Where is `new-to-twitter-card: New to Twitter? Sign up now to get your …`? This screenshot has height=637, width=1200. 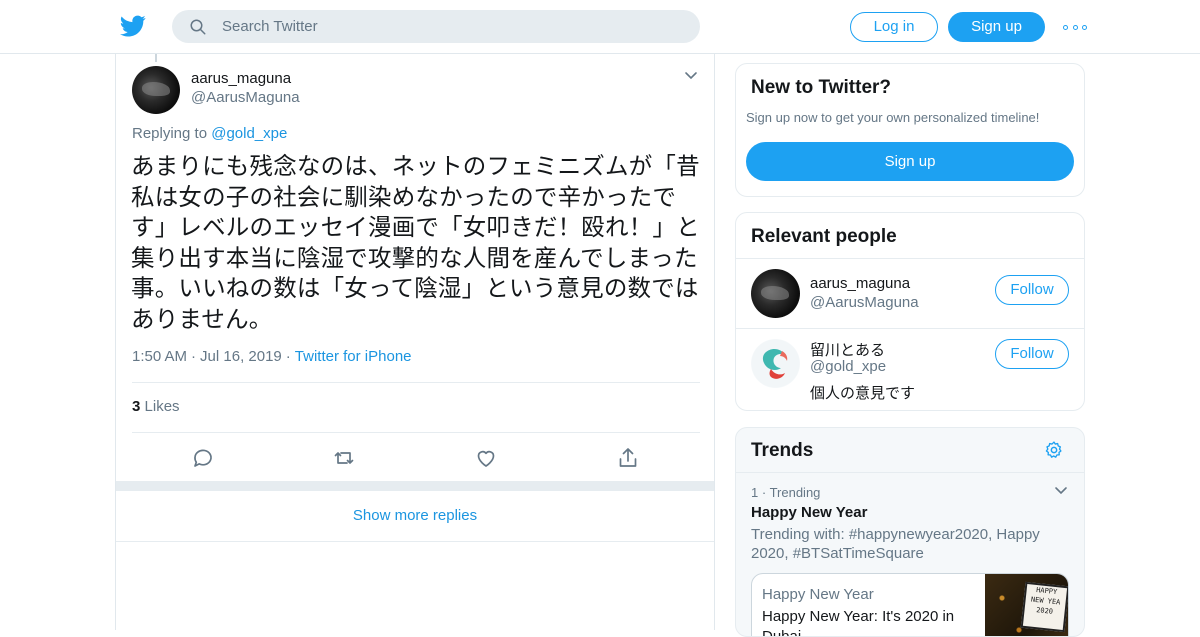
new-to-twitter-card: New to Twitter? Sign up now to get your … is located at coordinates (910, 130).